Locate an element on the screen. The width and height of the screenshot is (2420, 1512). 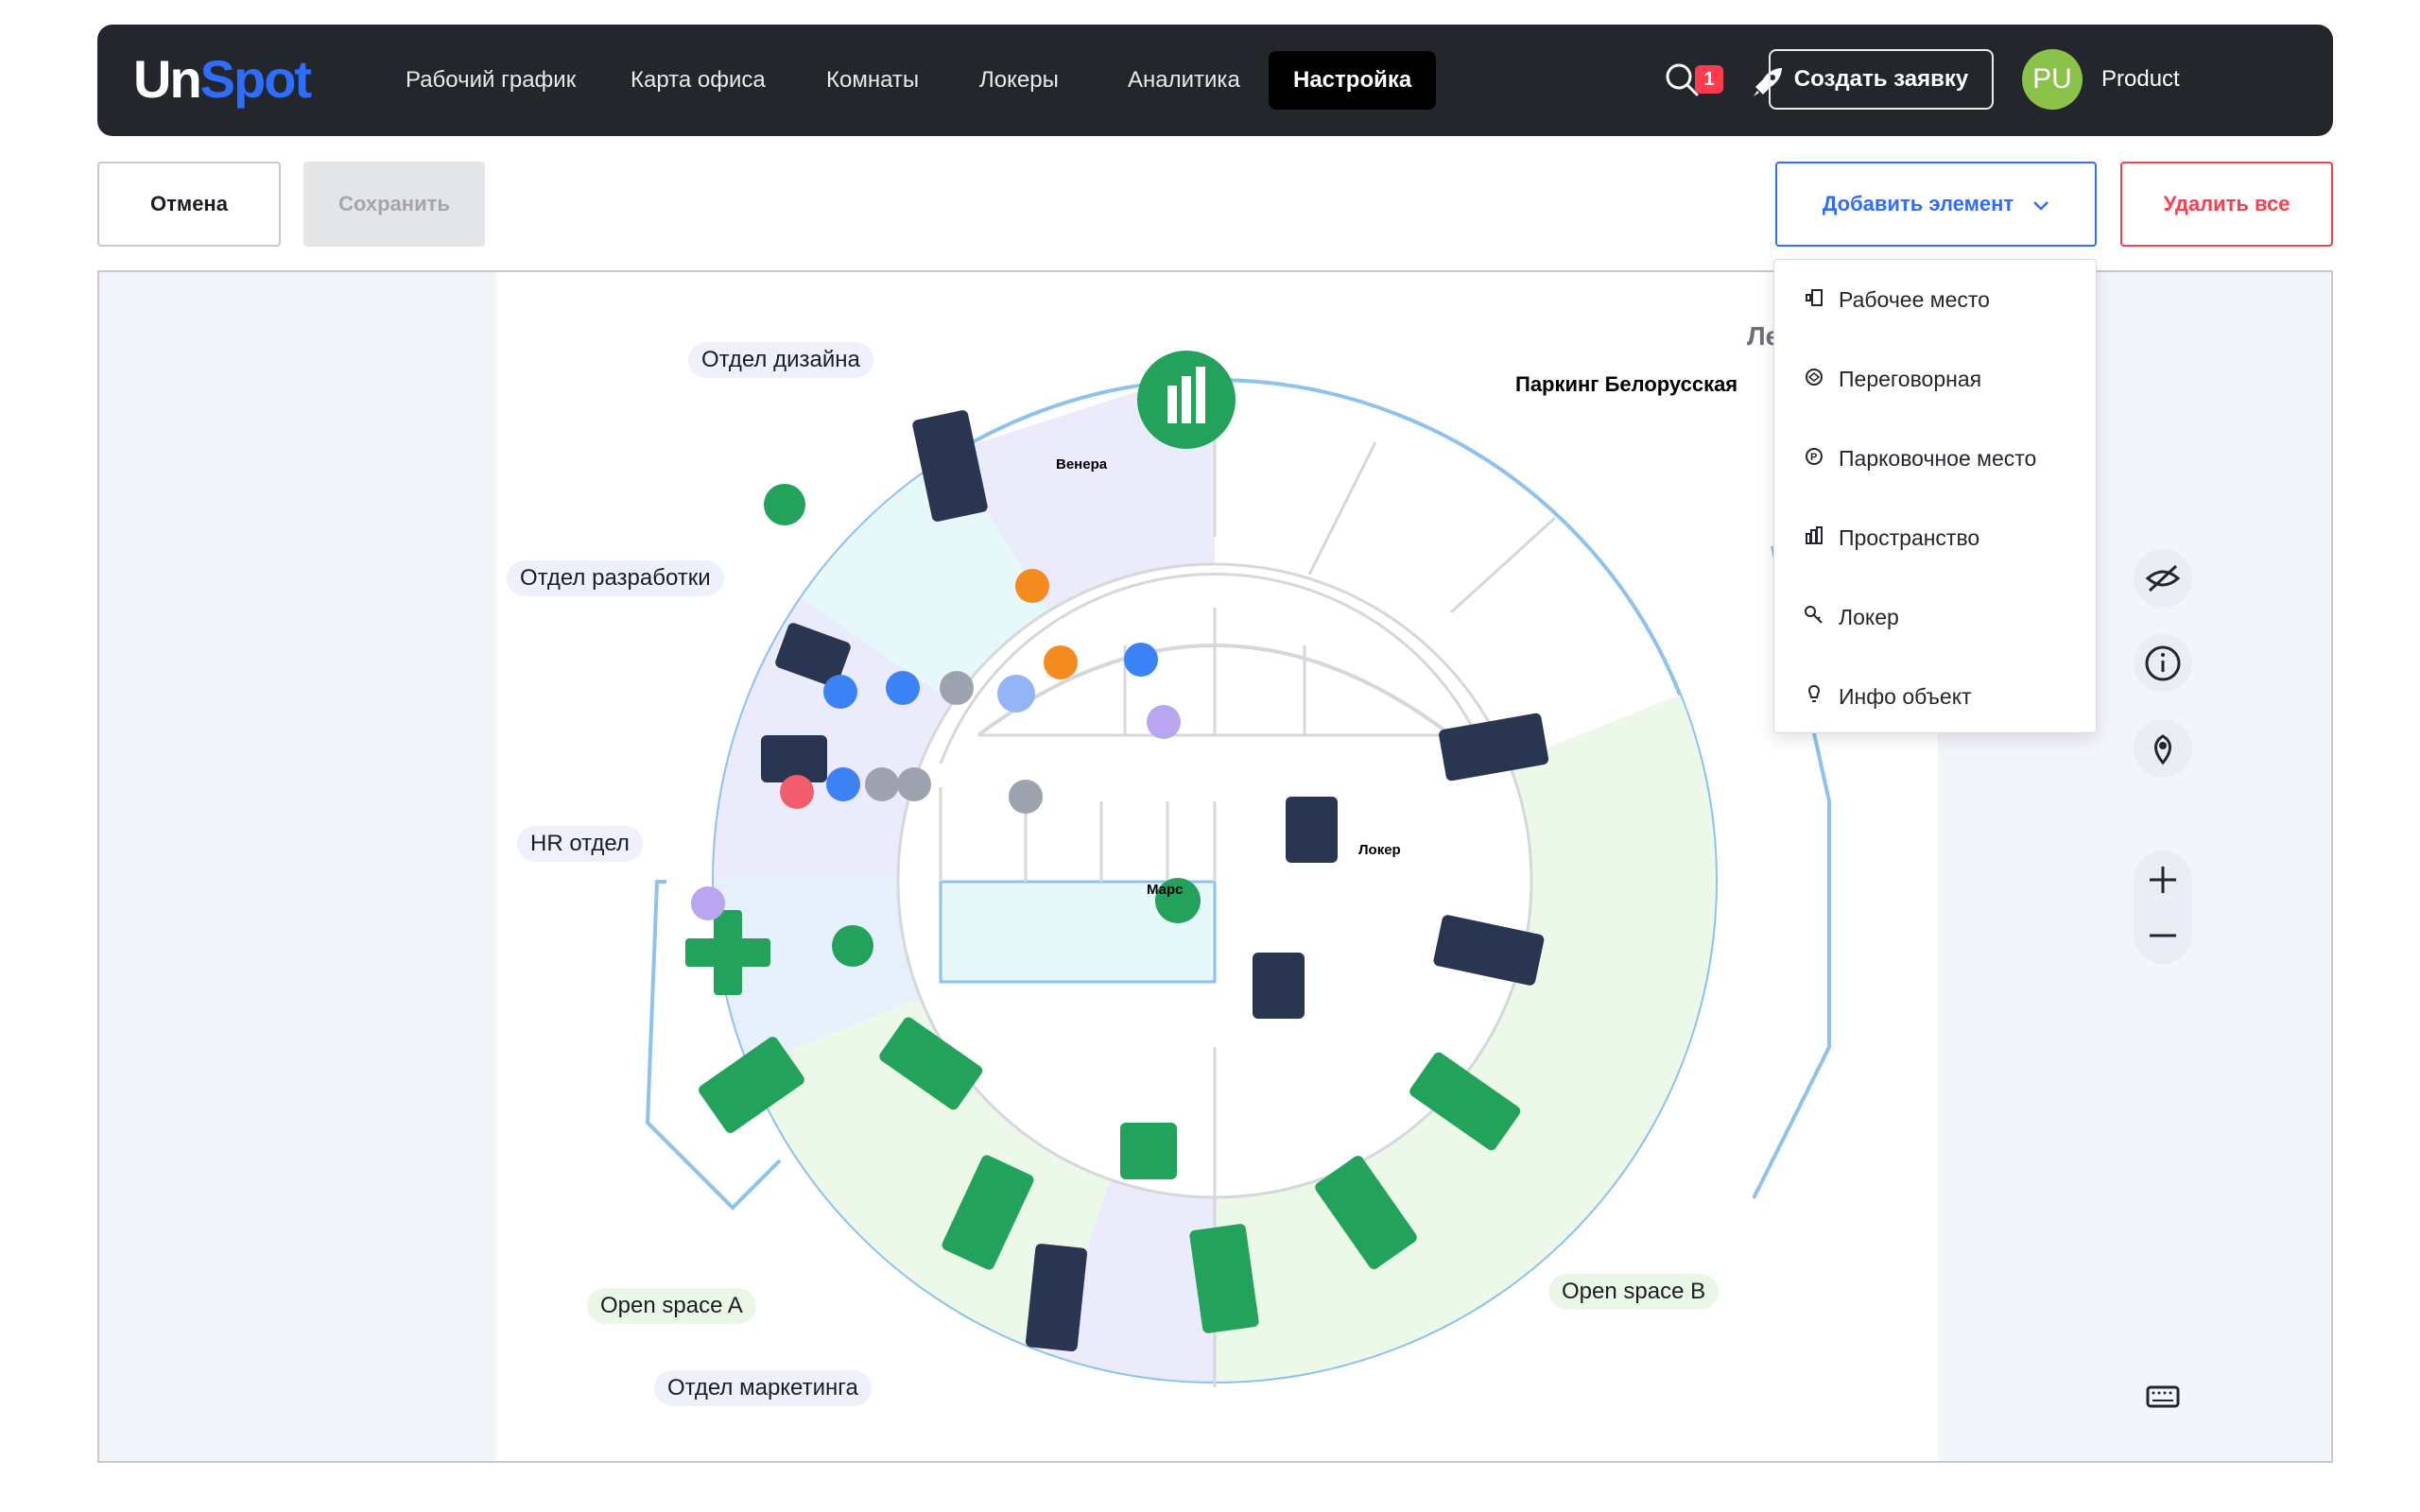
label-hr: HR отдел is located at coordinates (580, 844).